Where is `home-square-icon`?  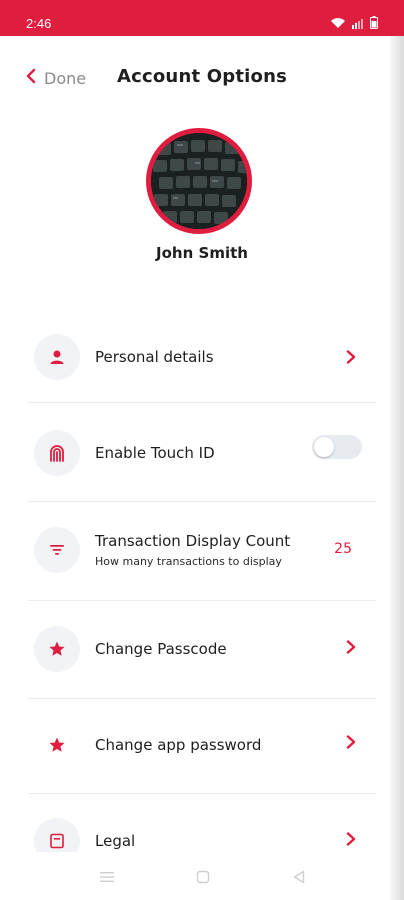 home-square-icon is located at coordinates (203, 877).